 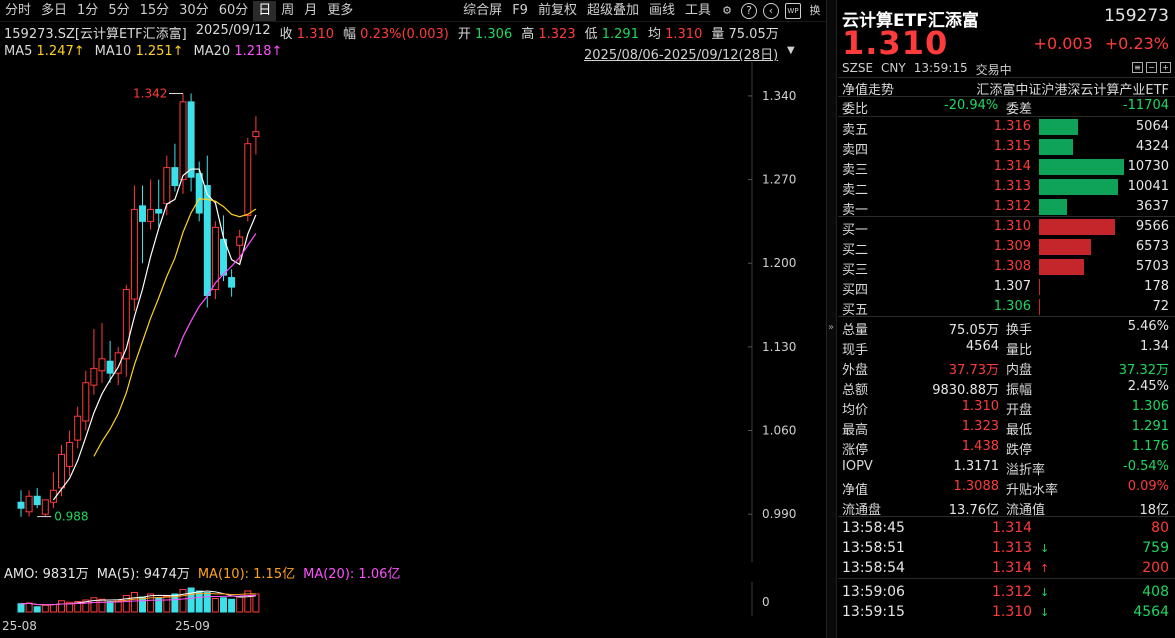 I want to click on period-tab: 1分, so click(x=87, y=11).